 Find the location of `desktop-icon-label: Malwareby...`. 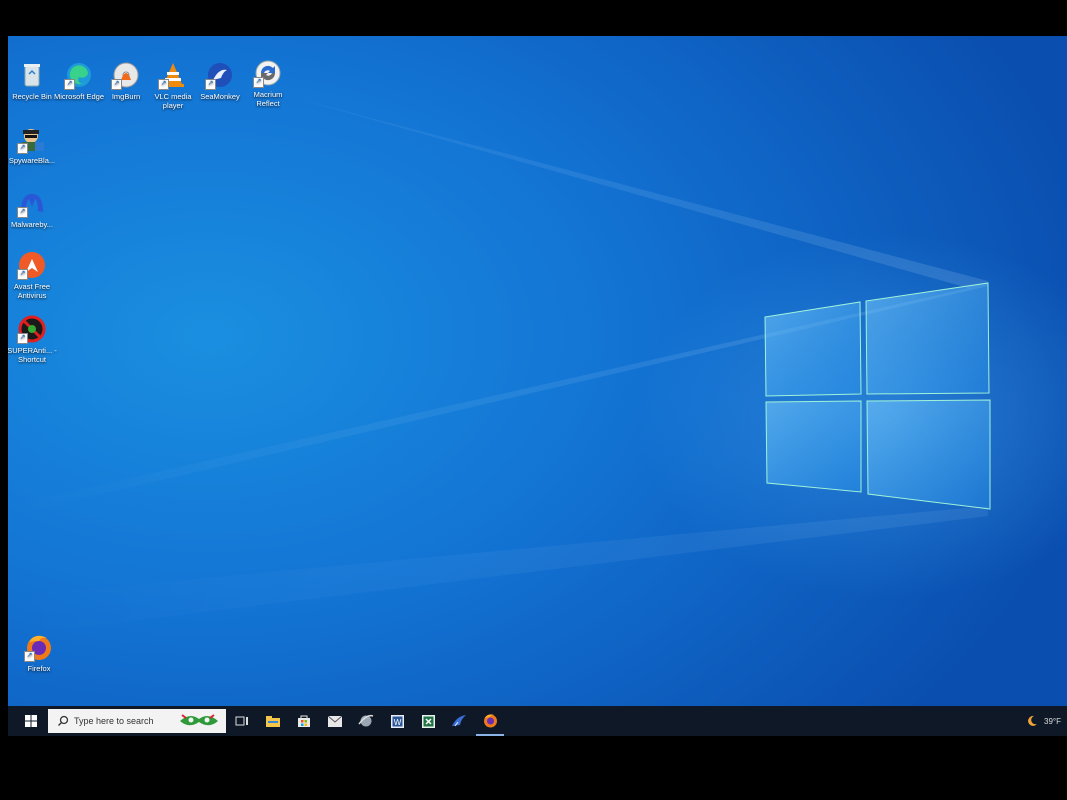

desktop-icon-label: Malwareby... is located at coordinates (32, 224).